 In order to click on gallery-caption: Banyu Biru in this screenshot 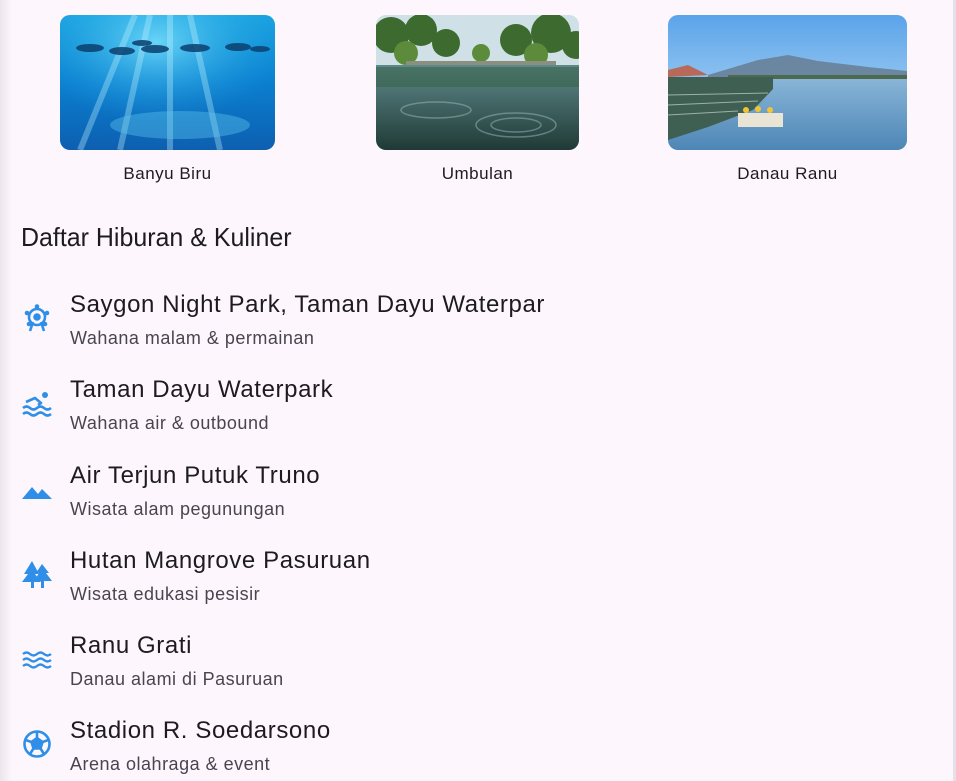, I will do `click(167, 173)`.